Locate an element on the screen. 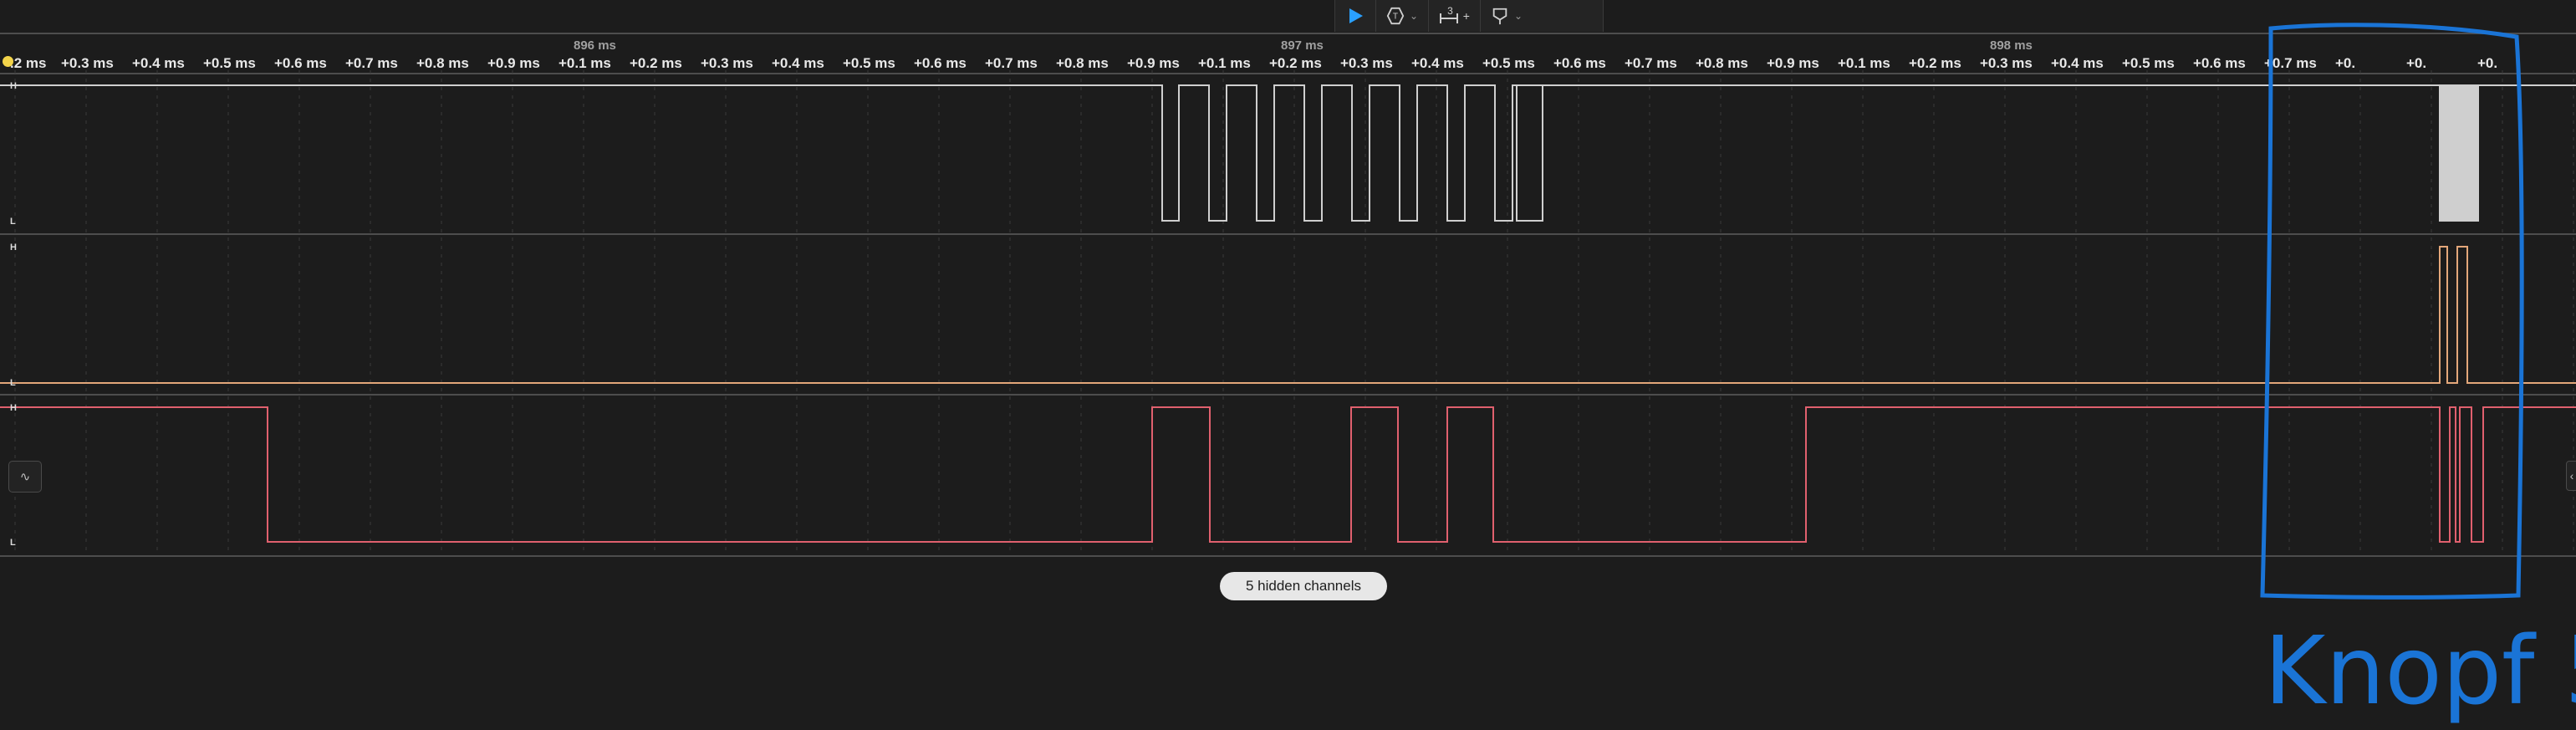  side-panel-handle: ‹ is located at coordinates (2571, 476).